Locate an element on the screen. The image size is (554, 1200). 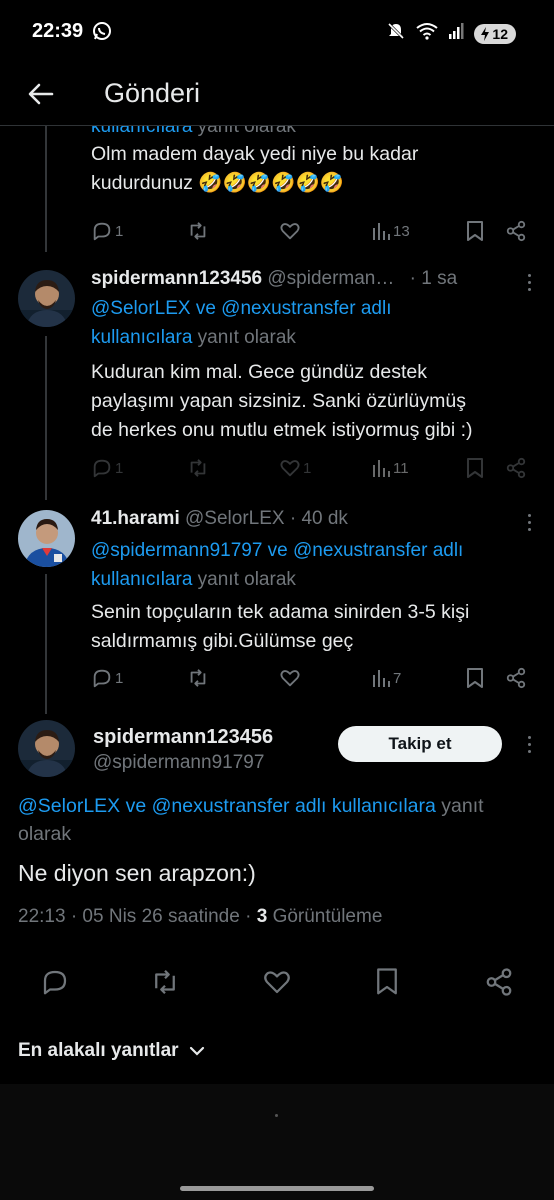
author-handle: @spidermann91797 is located at coordinates (183, 763).